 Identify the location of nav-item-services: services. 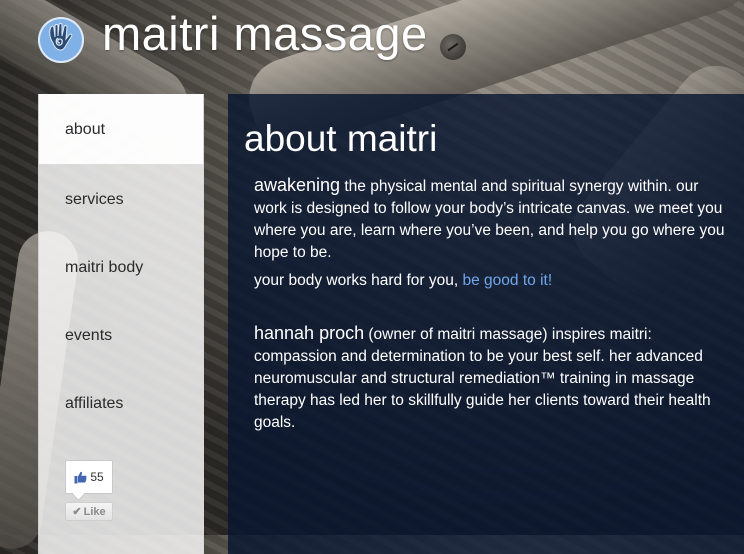
(121, 198).